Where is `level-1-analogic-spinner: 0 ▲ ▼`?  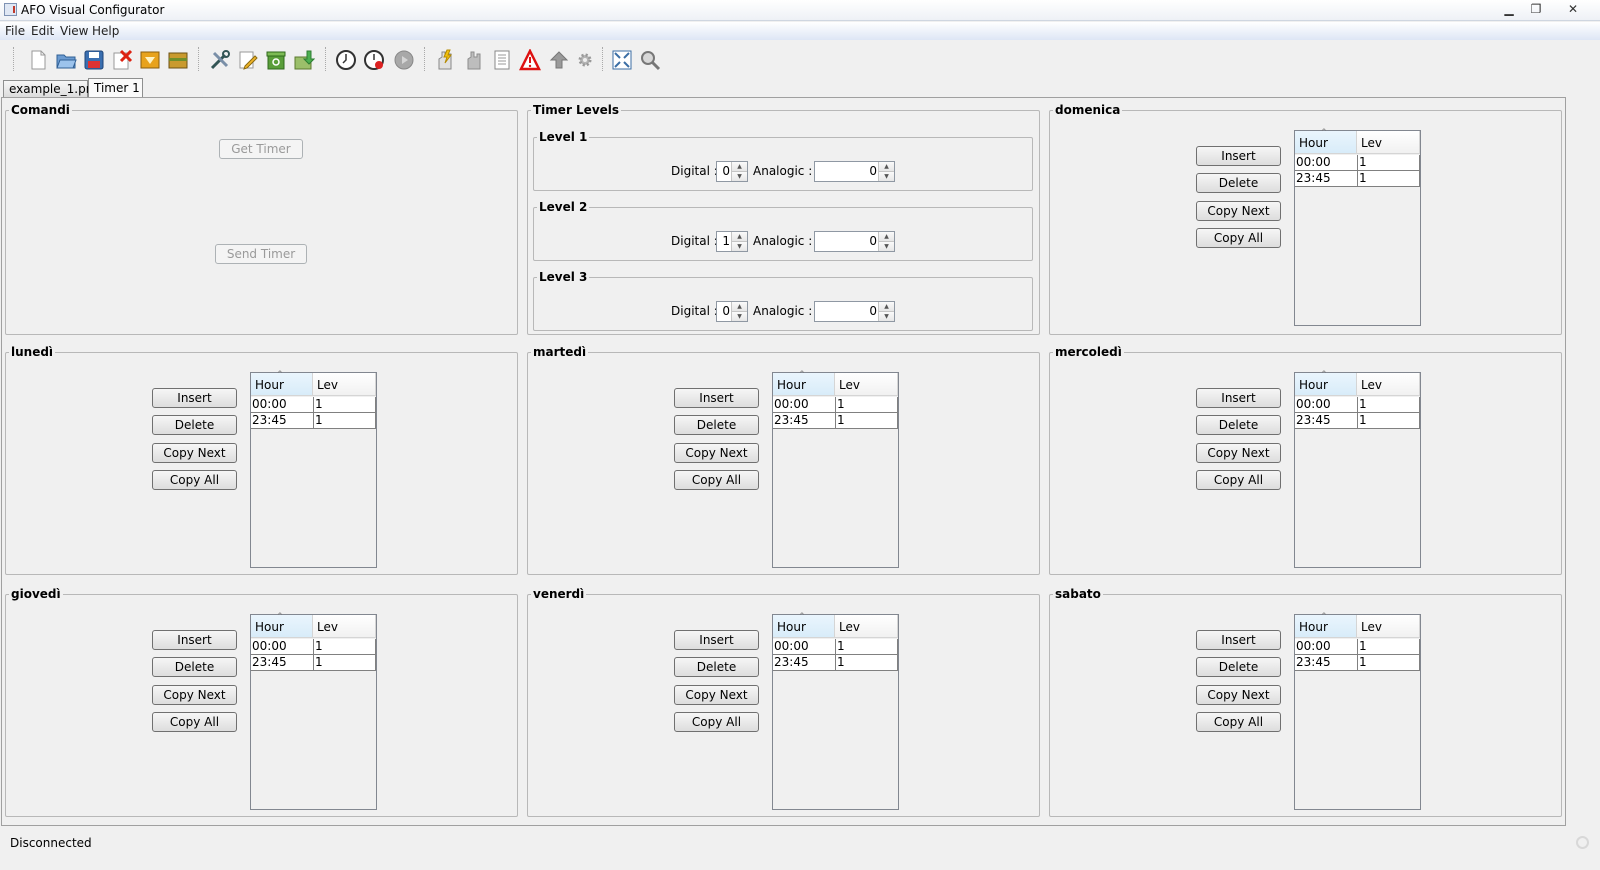 level-1-analogic-spinner: 0 ▲ ▼ is located at coordinates (854, 171).